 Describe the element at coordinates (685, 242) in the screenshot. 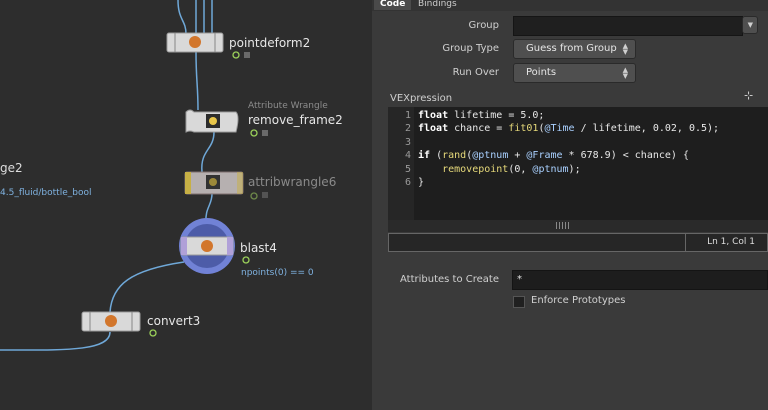

I see `status-divider` at that location.